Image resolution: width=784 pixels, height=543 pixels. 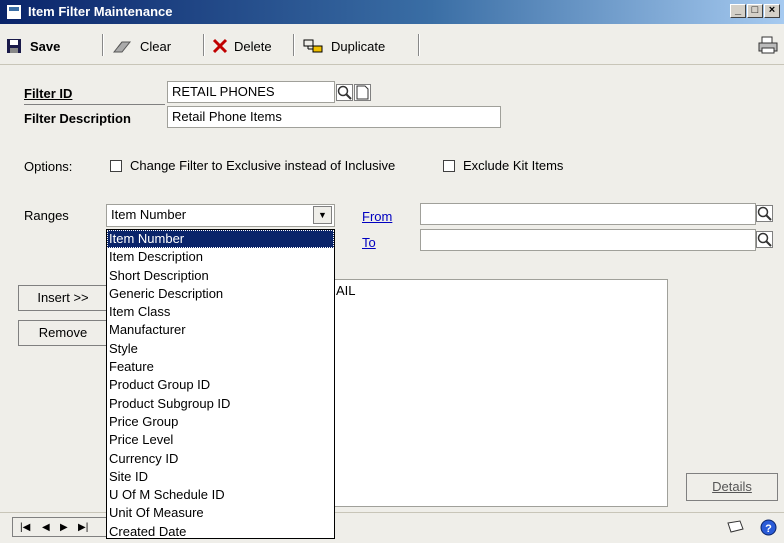 I want to click on save-icon, so click(x=14, y=46).